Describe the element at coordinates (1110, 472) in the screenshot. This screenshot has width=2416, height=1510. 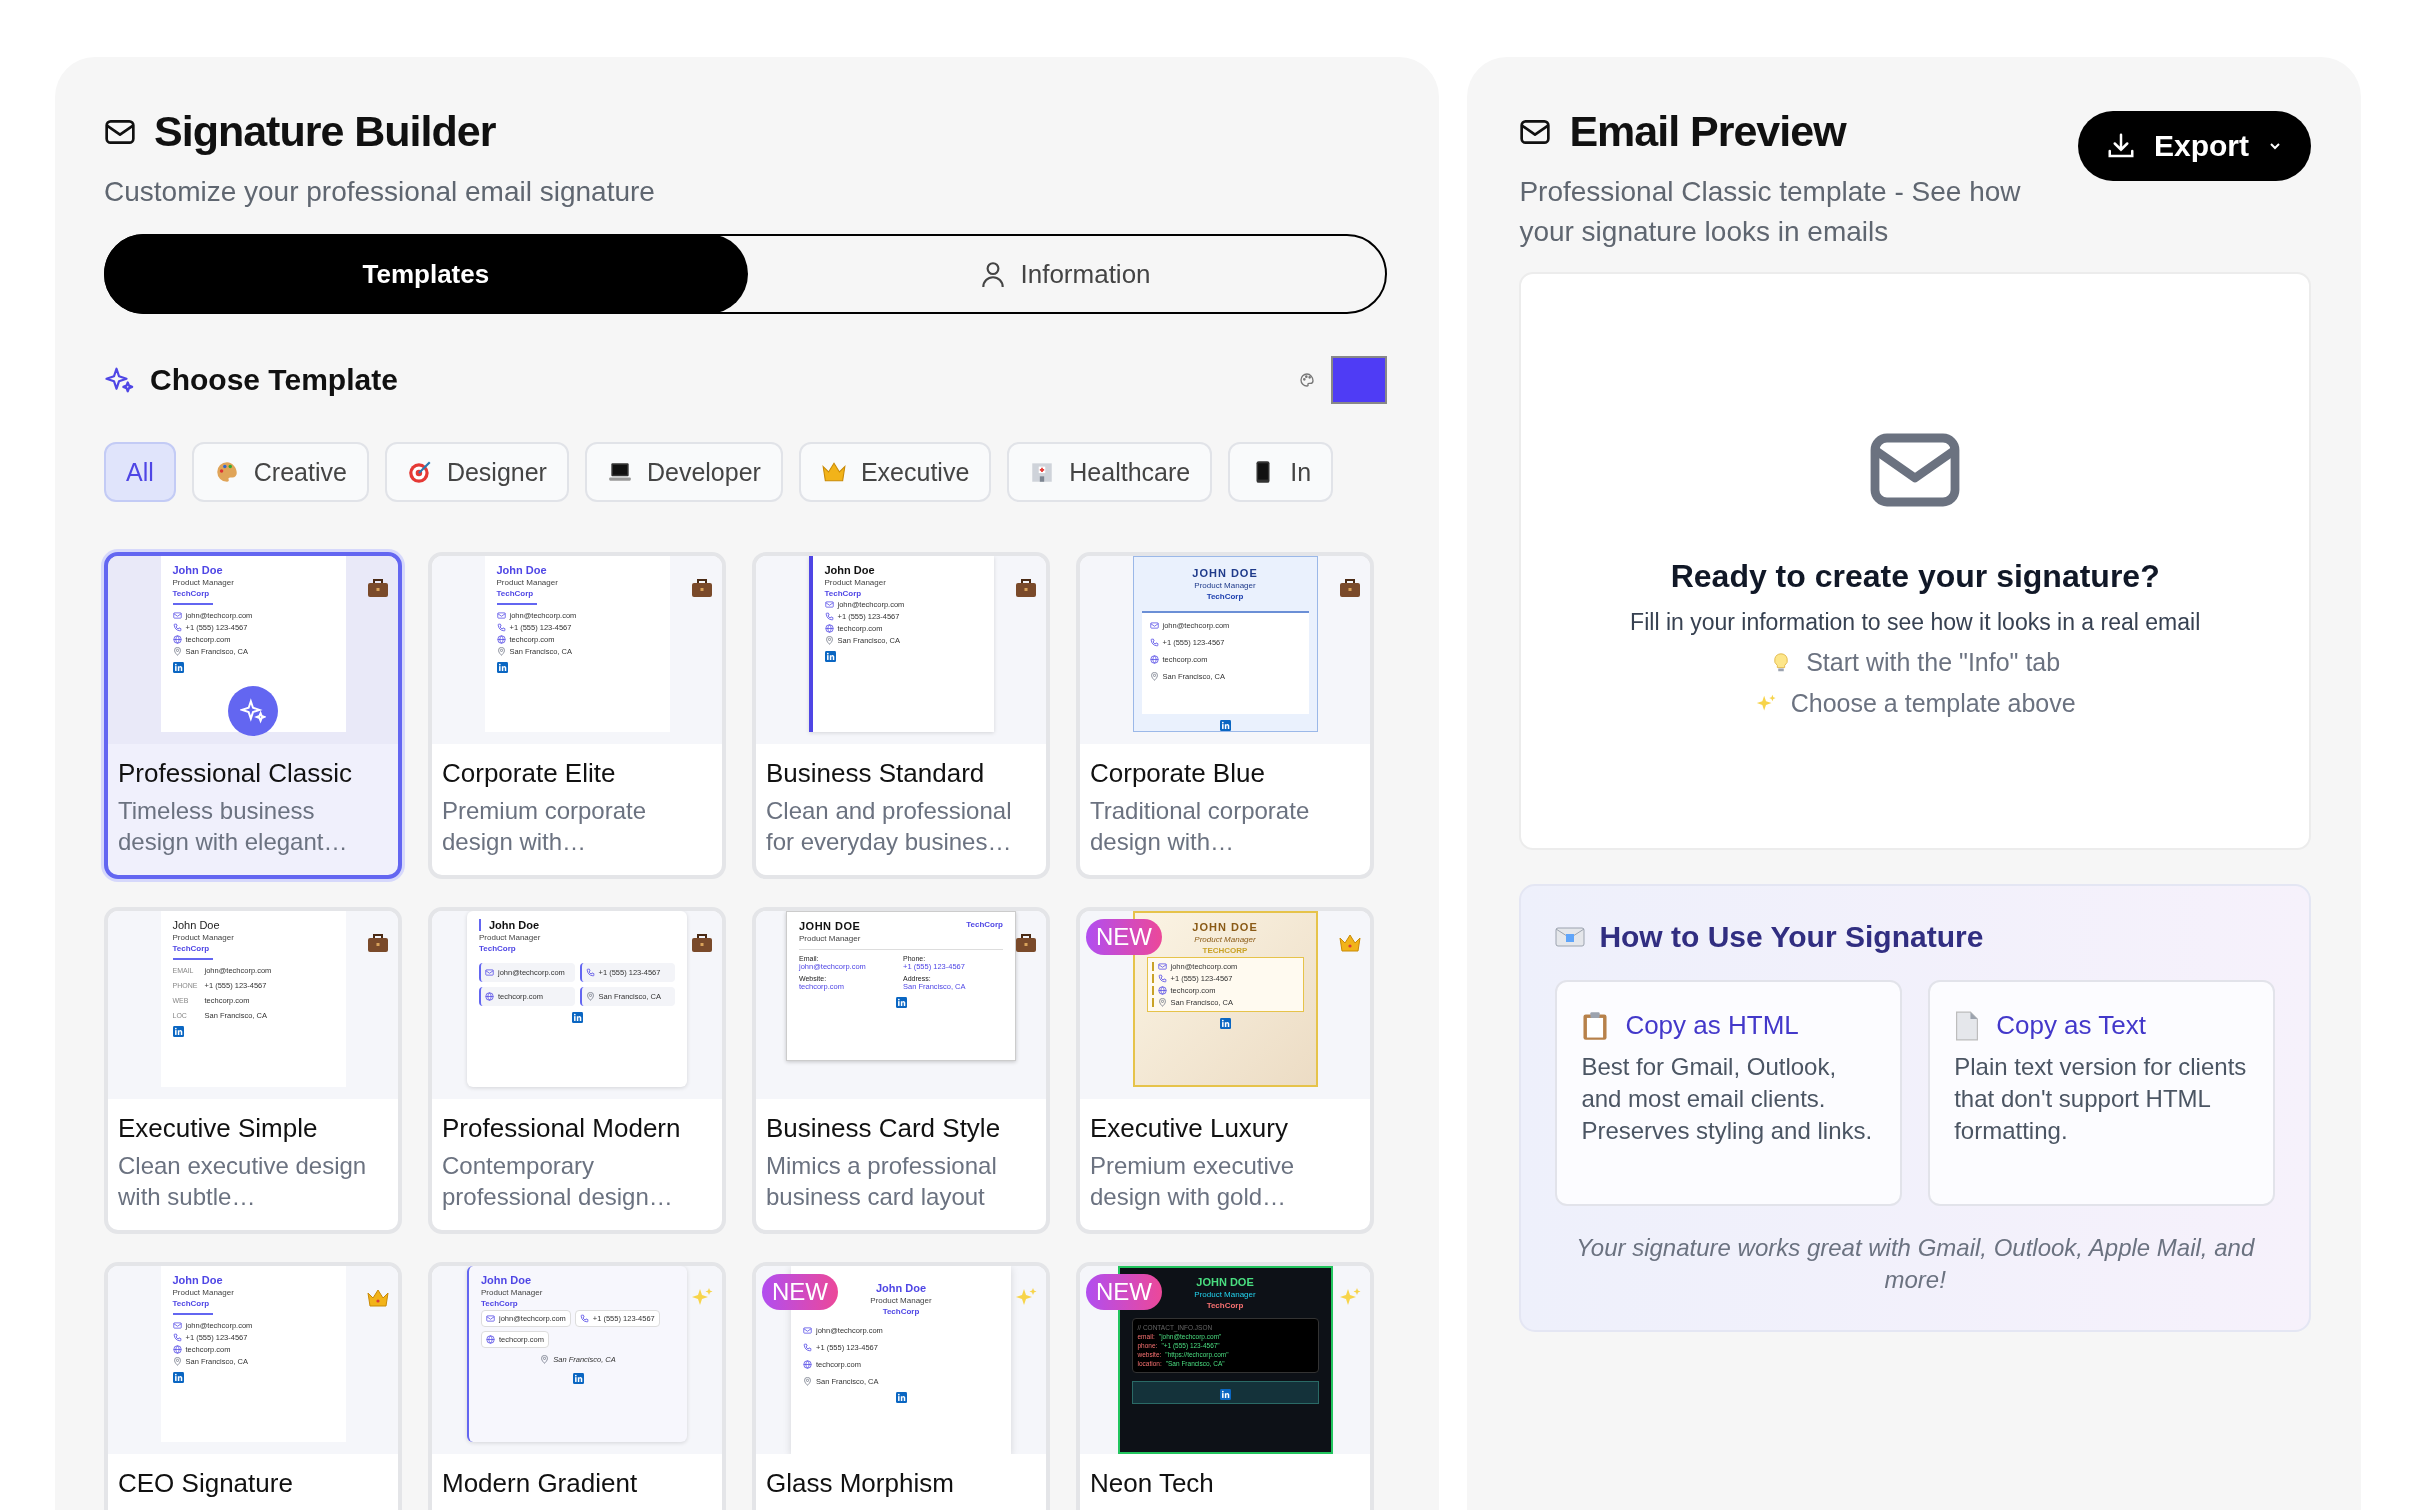
I see `filter-chip: Healthcare` at that location.